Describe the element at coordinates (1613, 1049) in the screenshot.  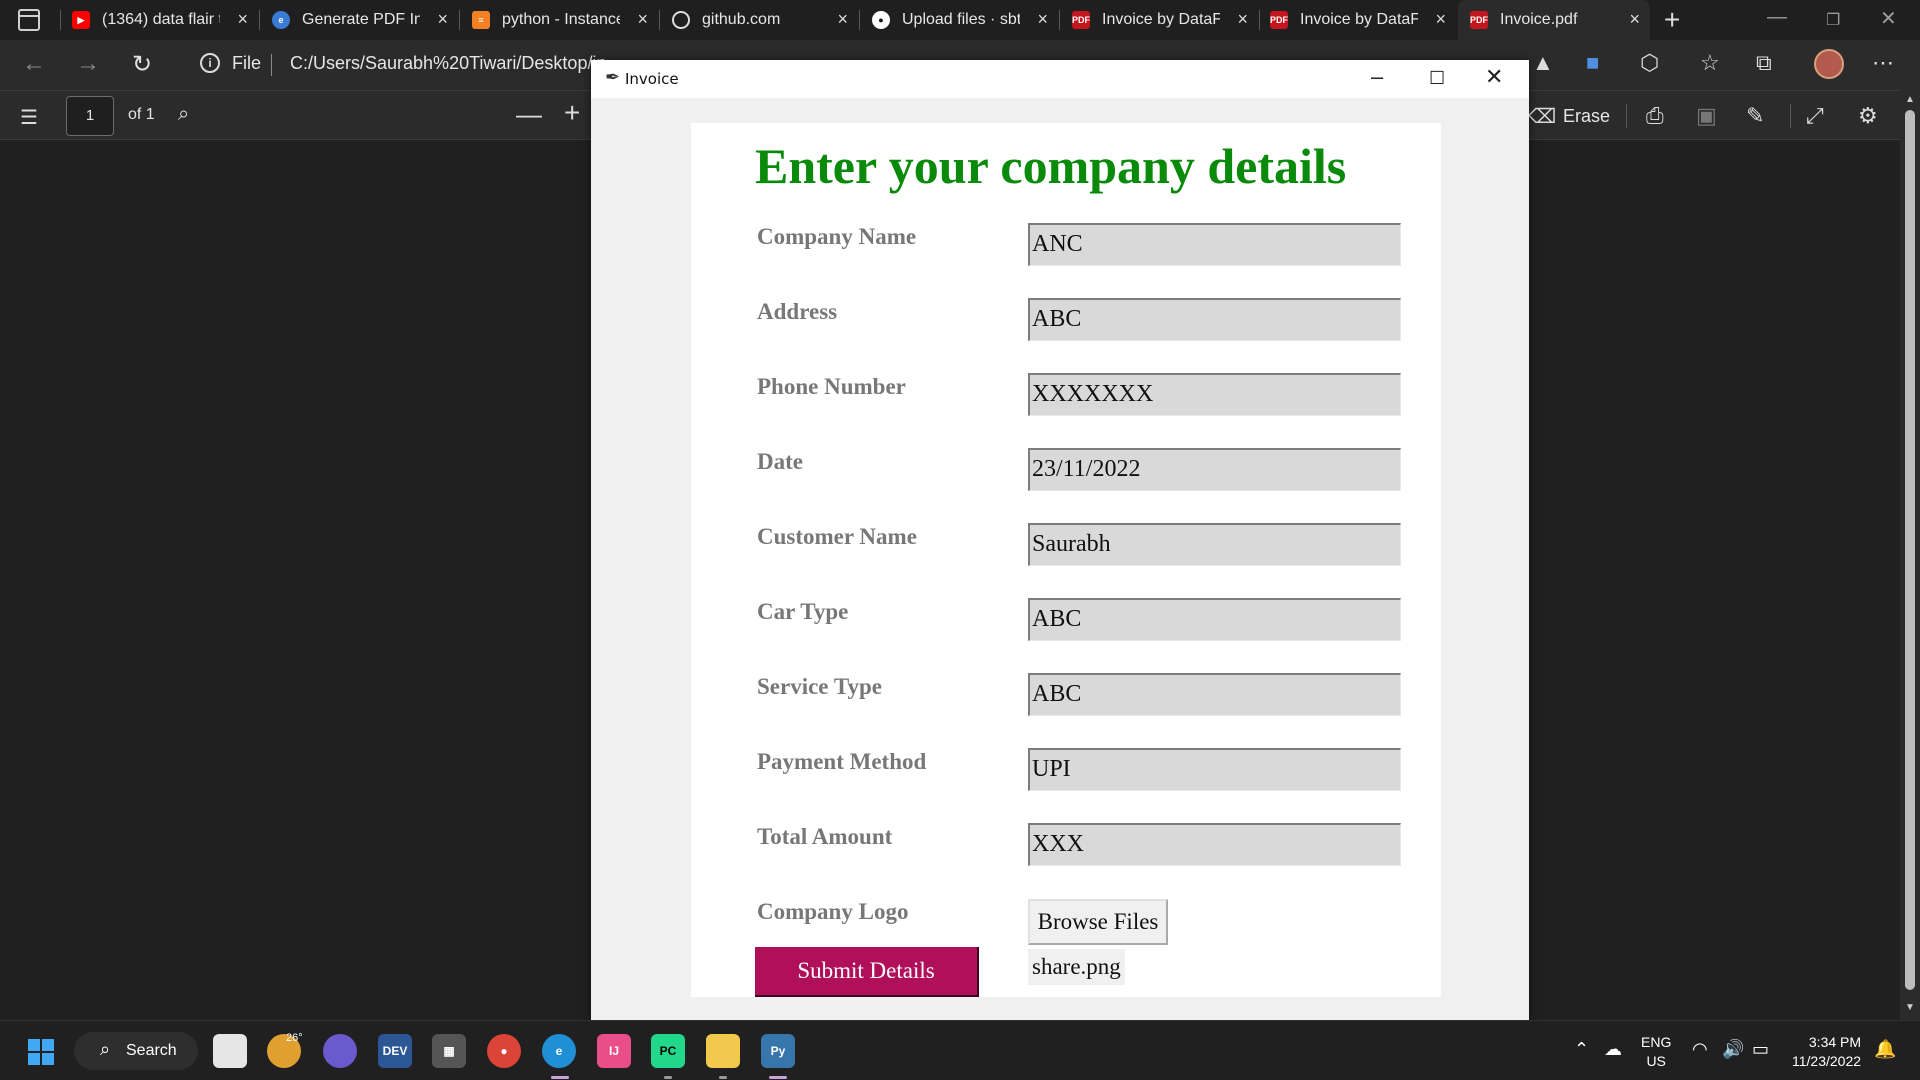
I see `onedrive-cloud-icon: ☁` at that location.